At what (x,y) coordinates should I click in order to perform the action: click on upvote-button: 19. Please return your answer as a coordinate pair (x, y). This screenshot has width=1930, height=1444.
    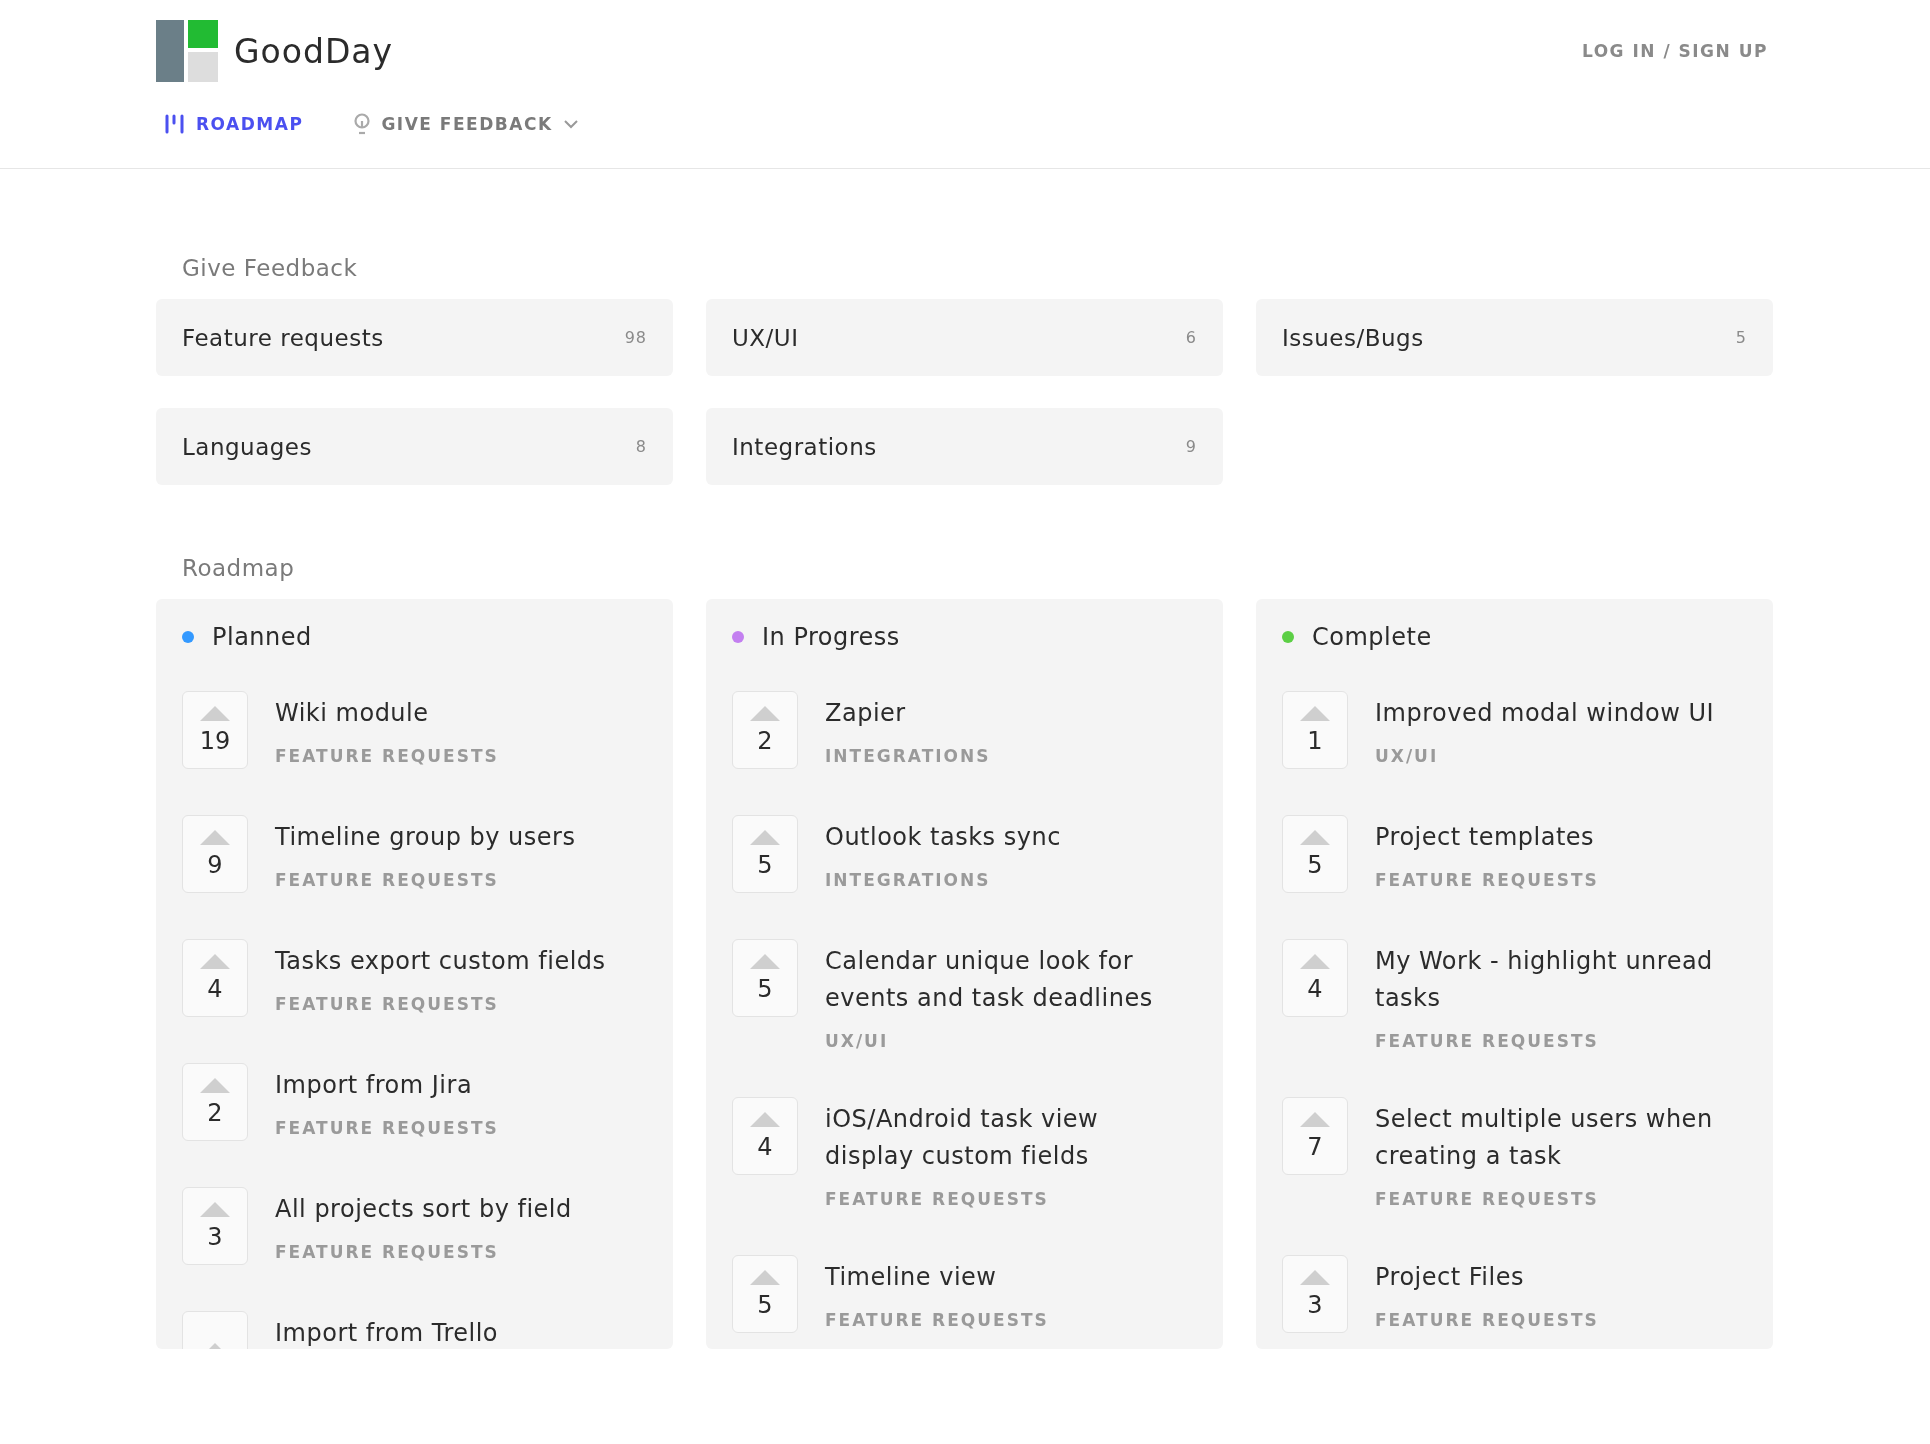
    Looking at the image, I should click on (215, 730).